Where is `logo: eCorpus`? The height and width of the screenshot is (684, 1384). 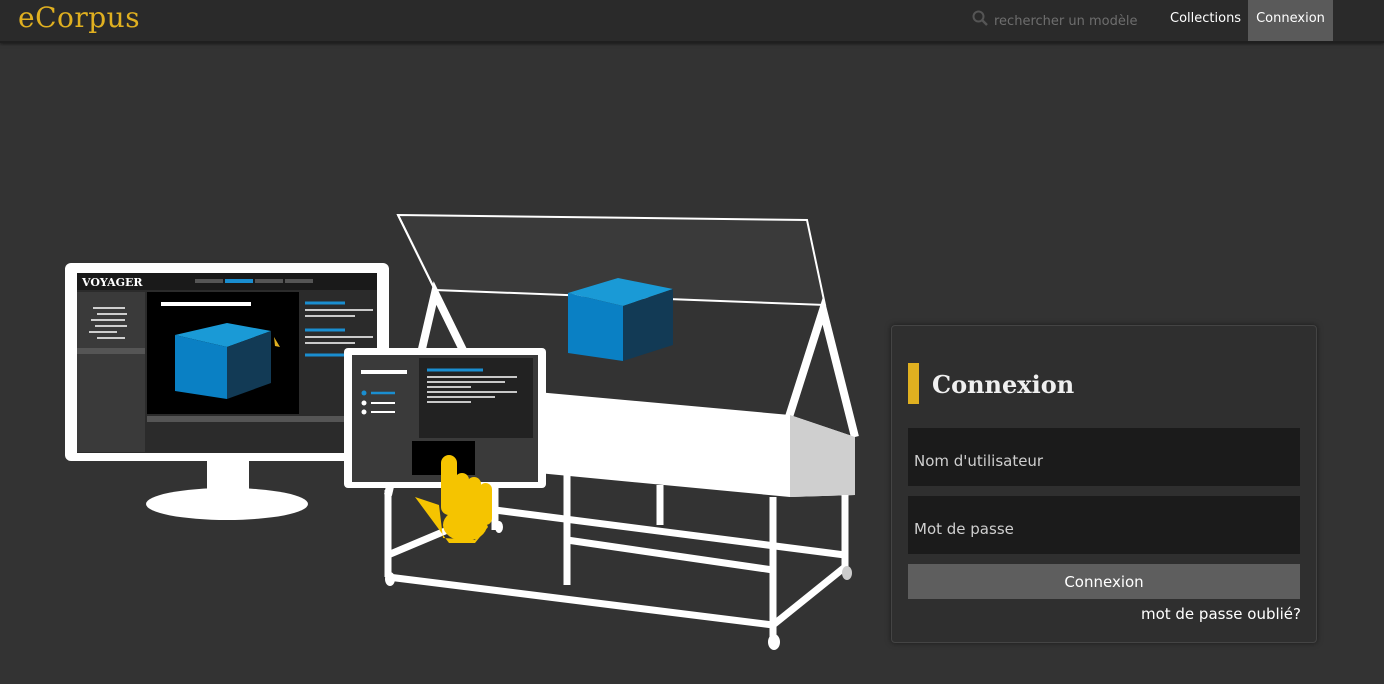
logo: eCorpus is located at coordinates (79, 17).